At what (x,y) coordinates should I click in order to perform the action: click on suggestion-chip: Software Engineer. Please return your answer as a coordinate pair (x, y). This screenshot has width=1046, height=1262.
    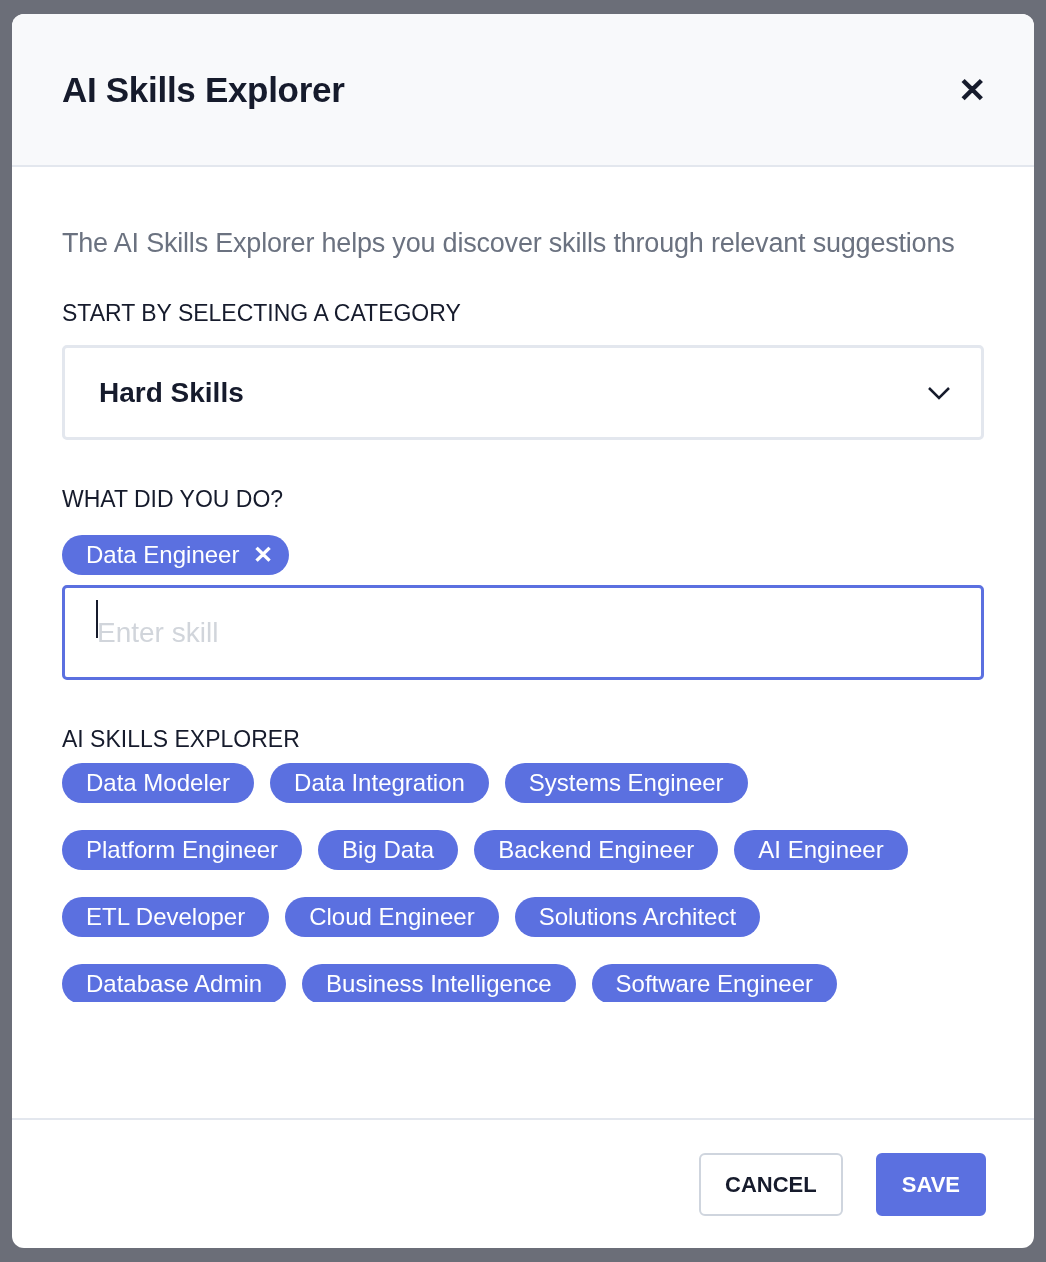
    Looking at the image, I should click on (714, 983).